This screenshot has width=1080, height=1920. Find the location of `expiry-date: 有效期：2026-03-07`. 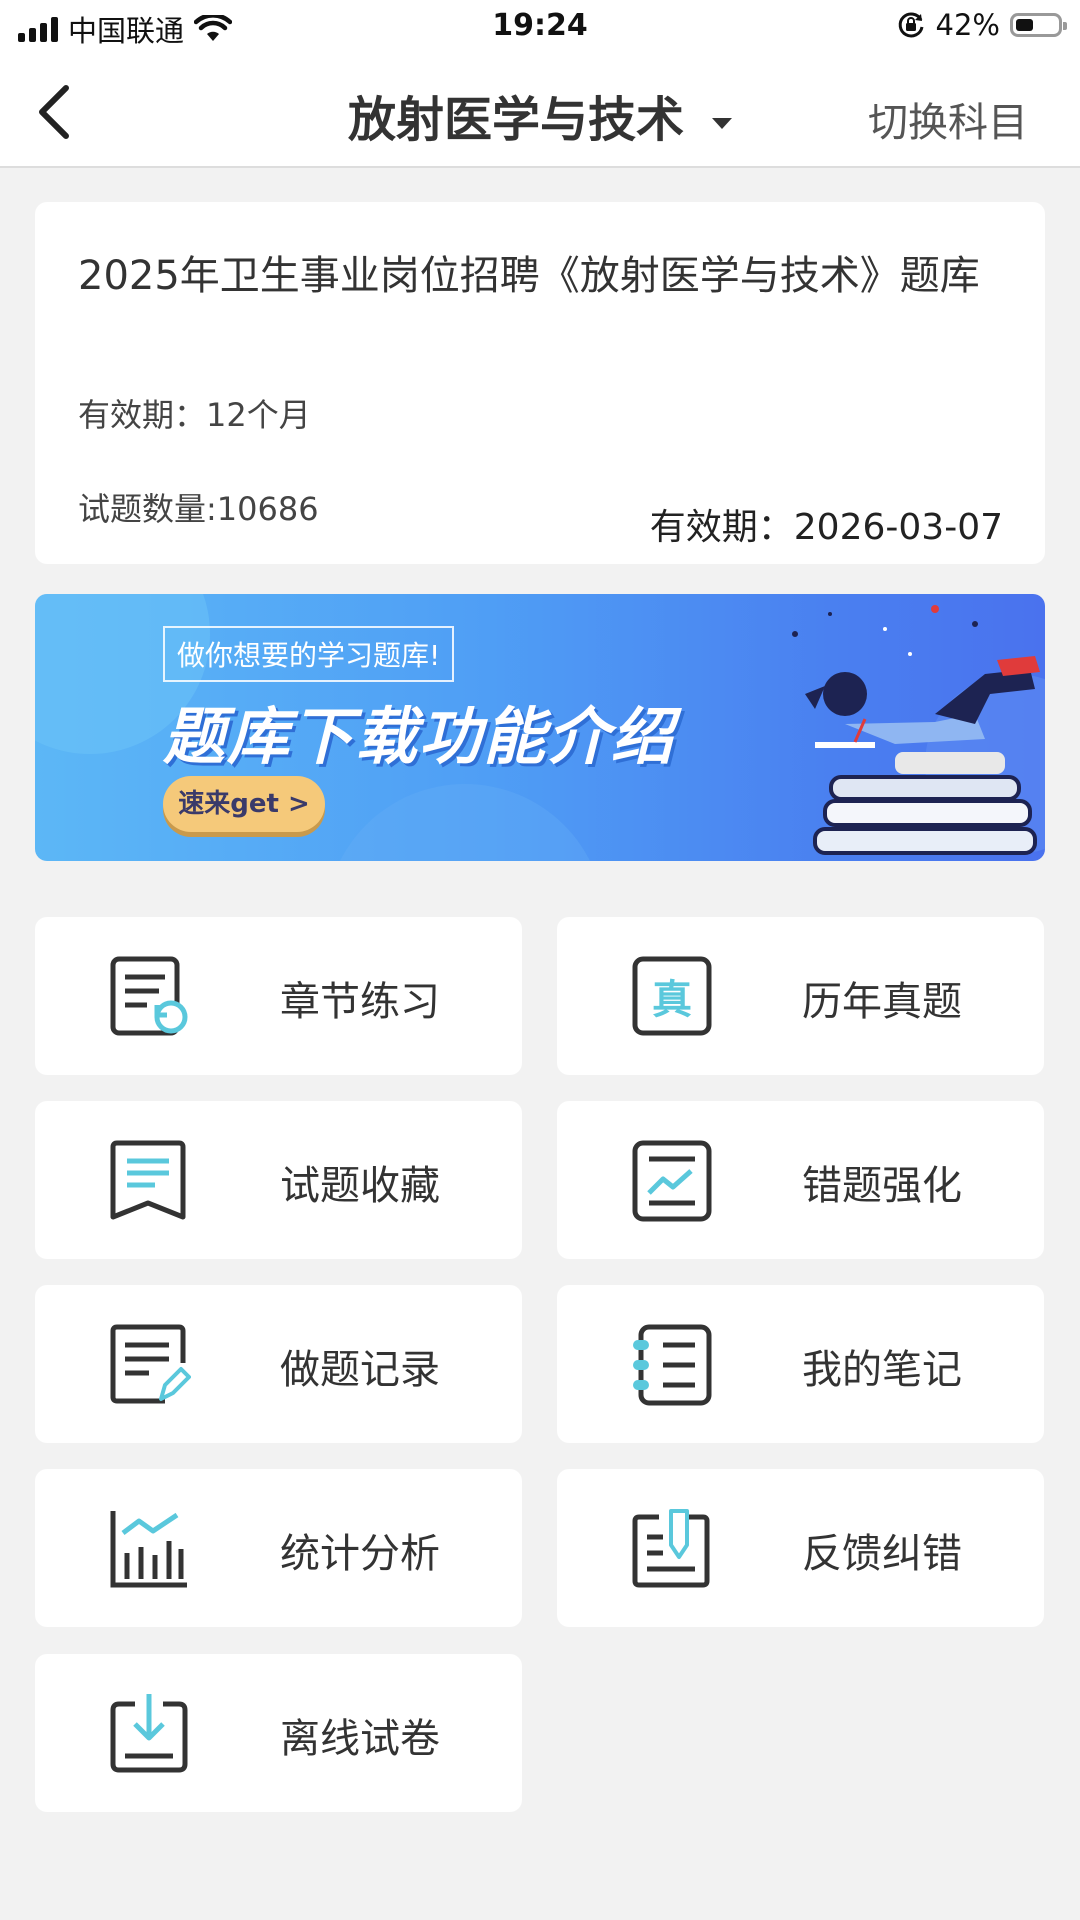

expiry-date: 有效期：2026-03-07 is located at coordinates (826, 527).